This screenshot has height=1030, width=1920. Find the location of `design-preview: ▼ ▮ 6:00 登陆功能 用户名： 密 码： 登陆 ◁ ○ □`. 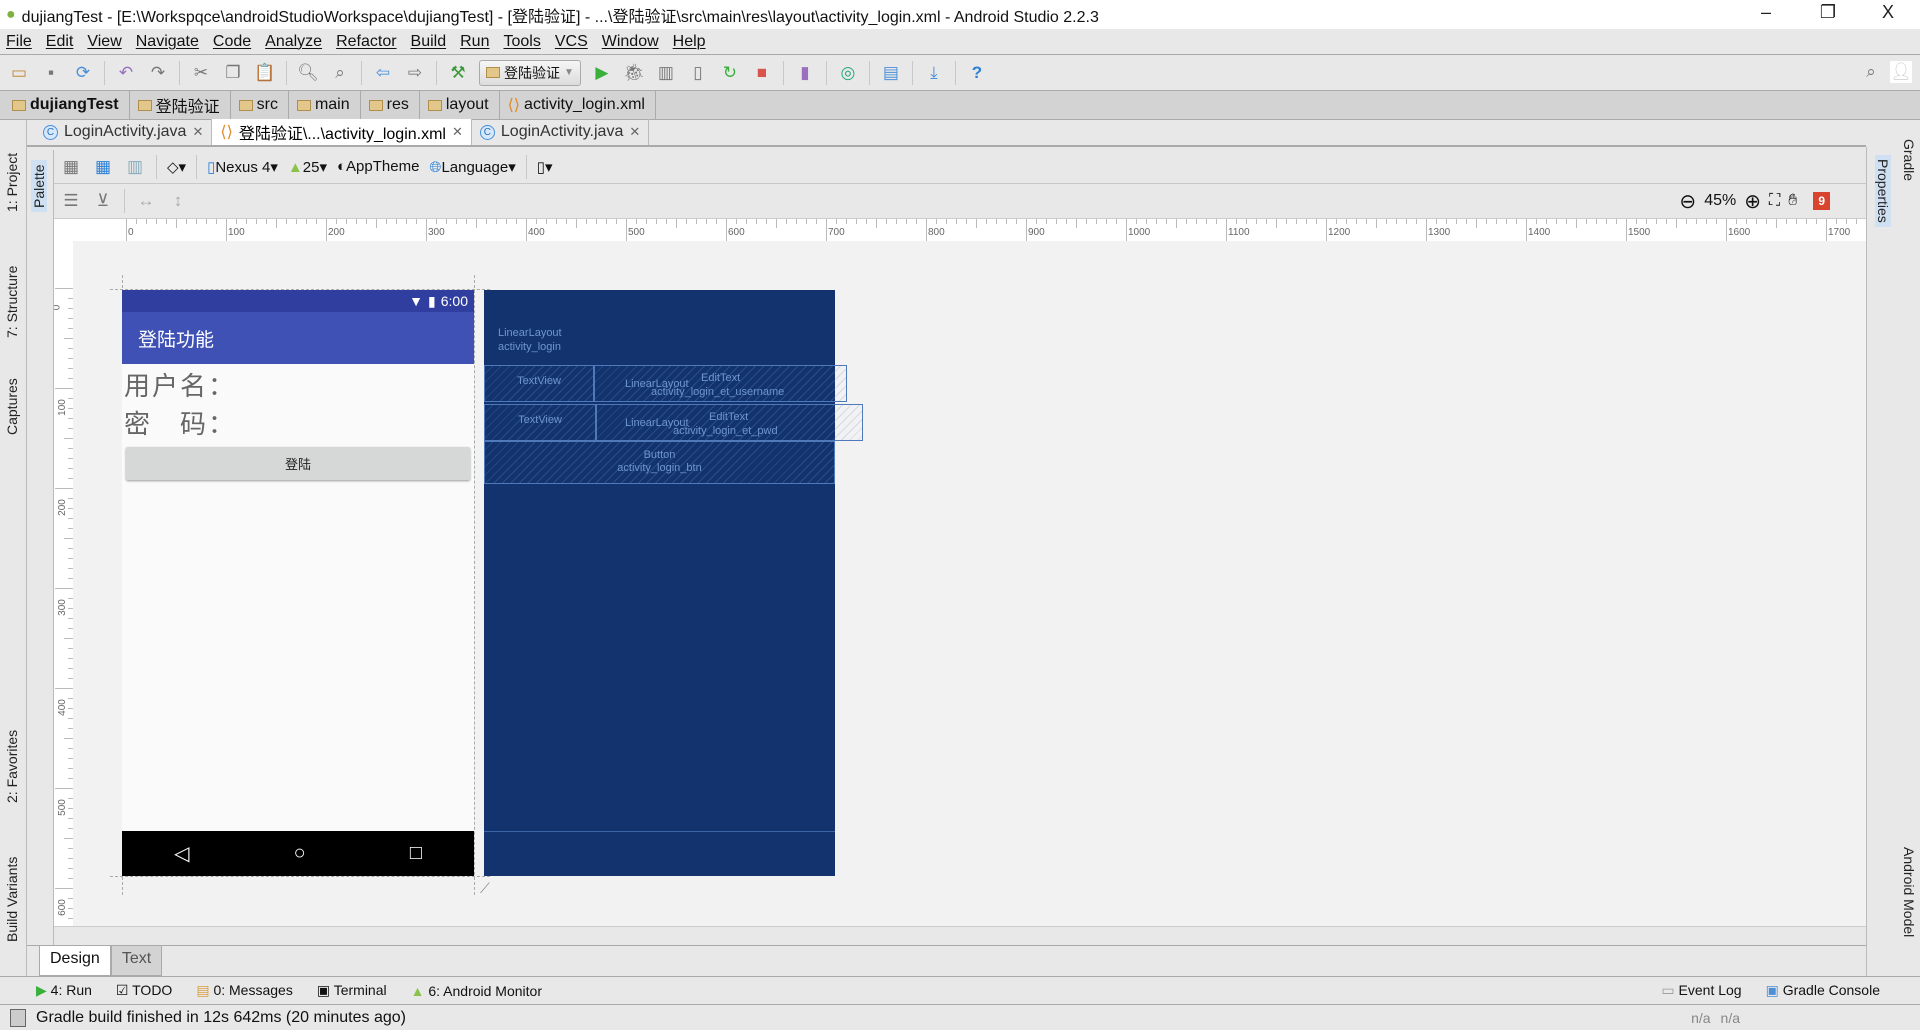

design-preview: ▼ ▮ 6:00 登陆功能 用户名： 密 码： 登陆 ◁ ○ □ is located at coordinates (298, 583).